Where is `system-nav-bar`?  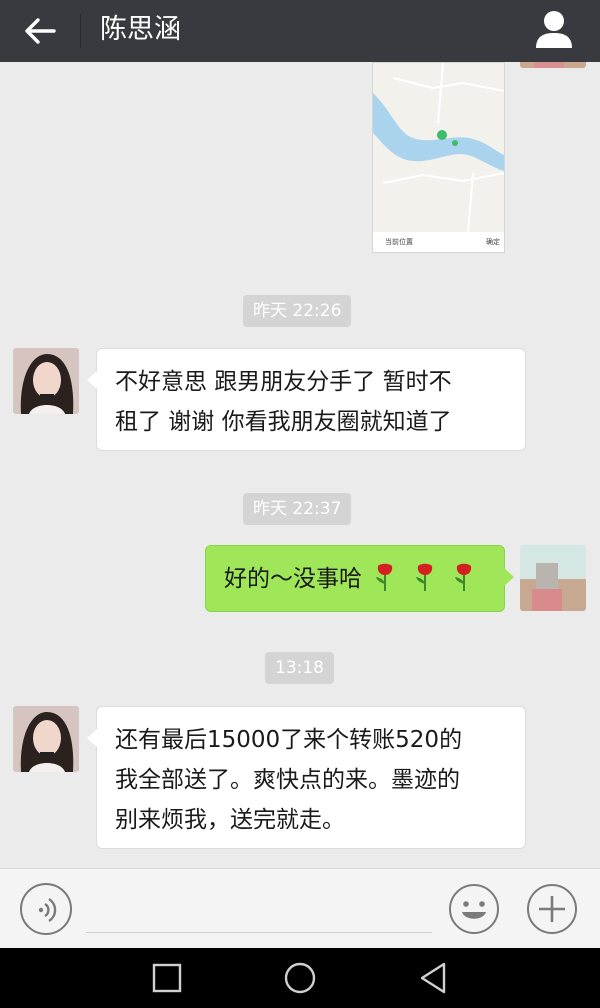 system-nav-bar is located at coordinates (300, 978).